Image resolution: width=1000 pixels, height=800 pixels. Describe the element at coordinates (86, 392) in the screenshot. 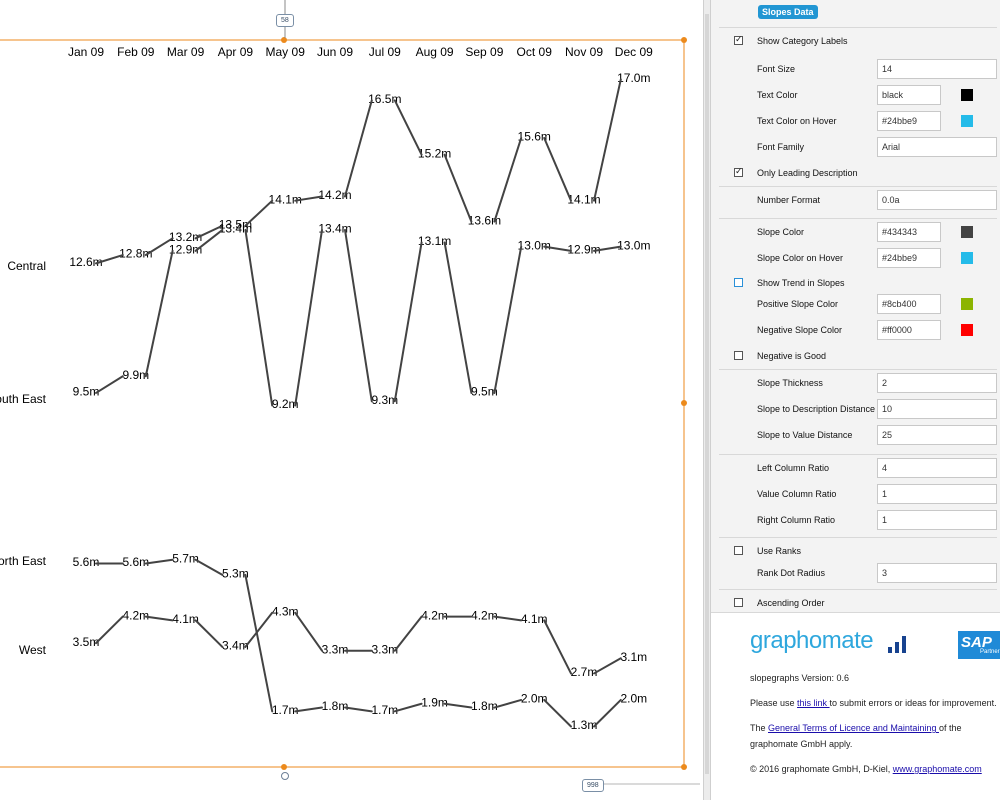

I see `value-label: 9.5m` at that location.